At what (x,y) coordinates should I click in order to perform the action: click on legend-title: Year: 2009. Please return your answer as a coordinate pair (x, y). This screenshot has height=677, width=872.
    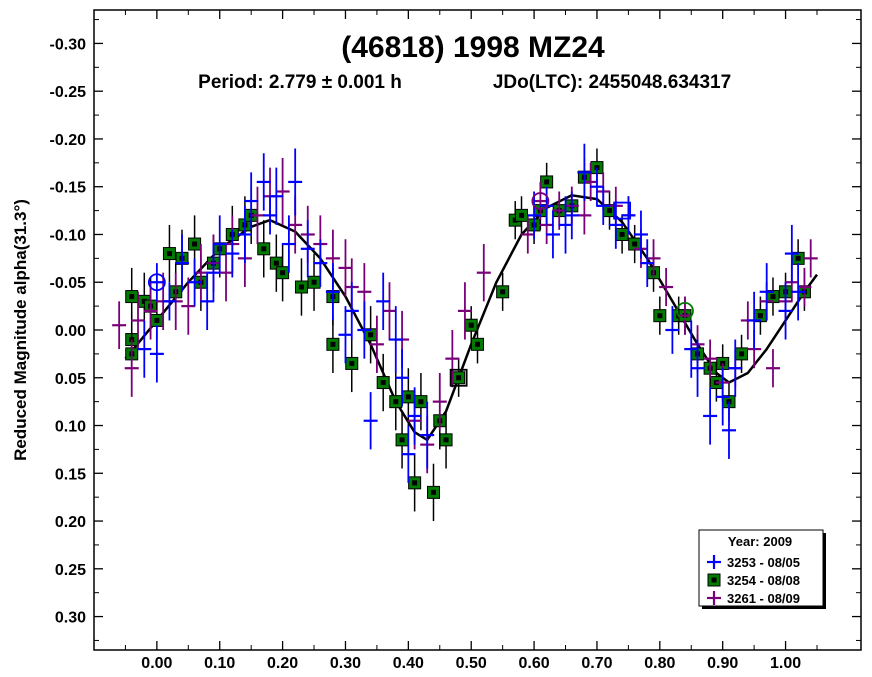
    Looking at the image, I should click on (760, 541).